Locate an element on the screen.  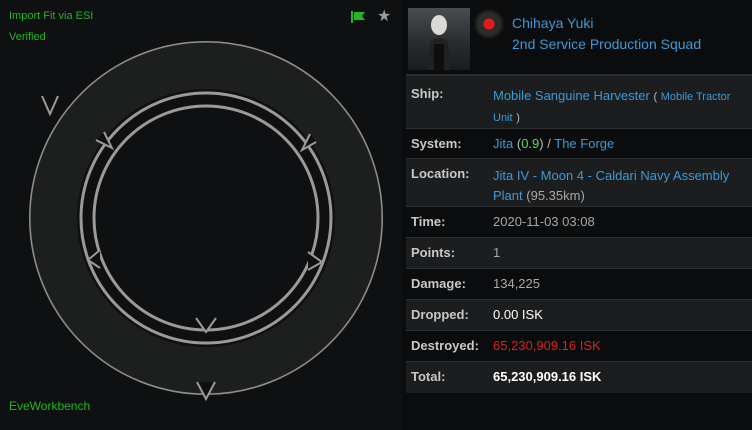
system-name-link: Jita is located at coordinates (503, 143).